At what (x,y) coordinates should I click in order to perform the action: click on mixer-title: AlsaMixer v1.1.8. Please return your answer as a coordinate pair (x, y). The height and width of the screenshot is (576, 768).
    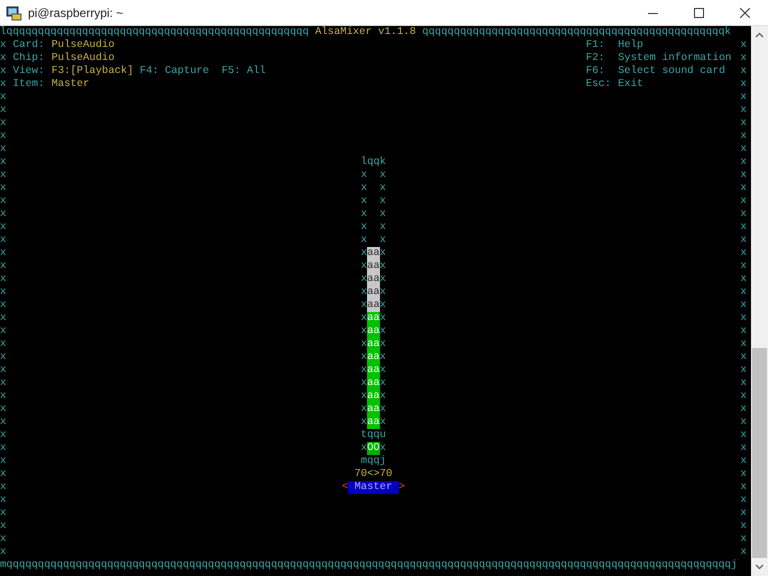
    Looking at the image, I should click on (365, 32).